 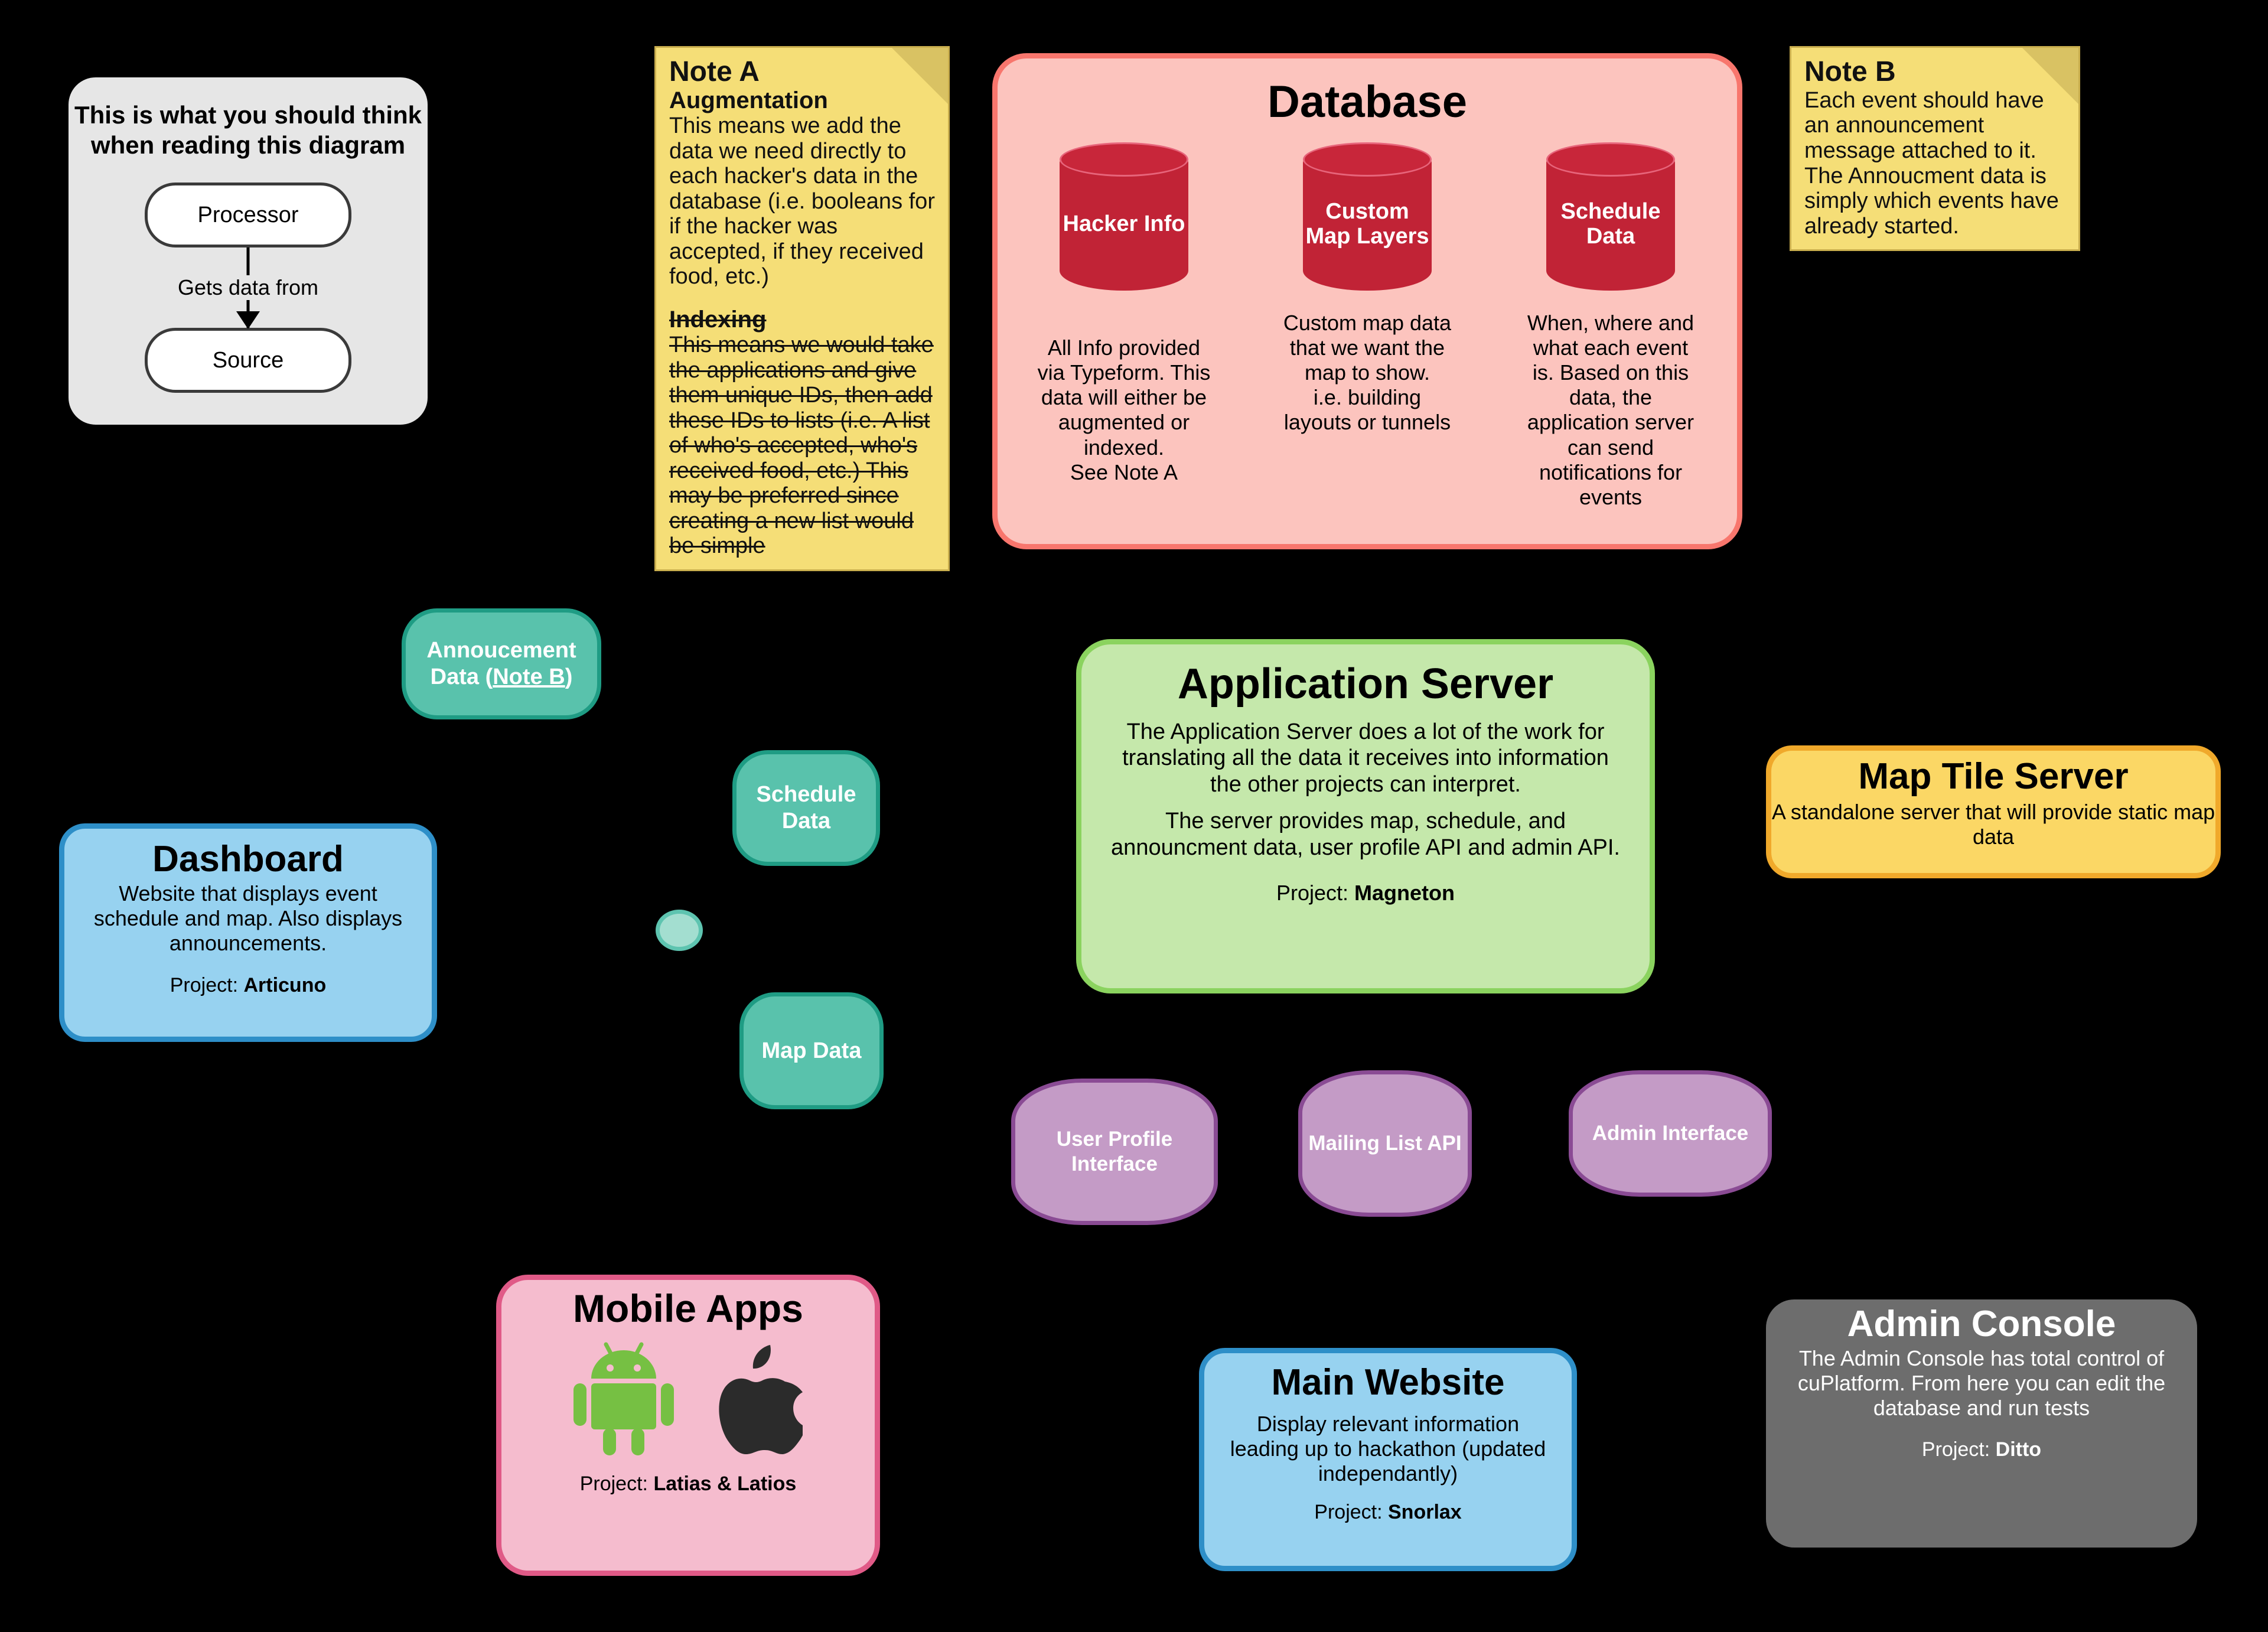 I want to click on data-node-small-dot, so click(x=679, y=931).